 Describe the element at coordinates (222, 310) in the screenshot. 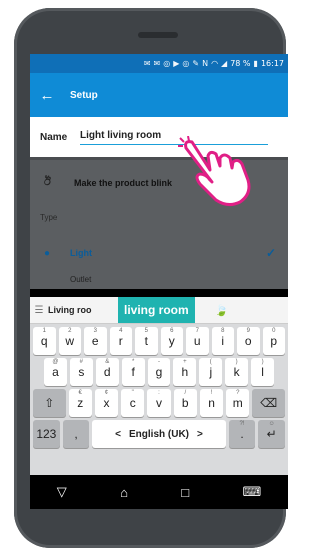

I see `emoji-suggestion: 🍃` at that location.